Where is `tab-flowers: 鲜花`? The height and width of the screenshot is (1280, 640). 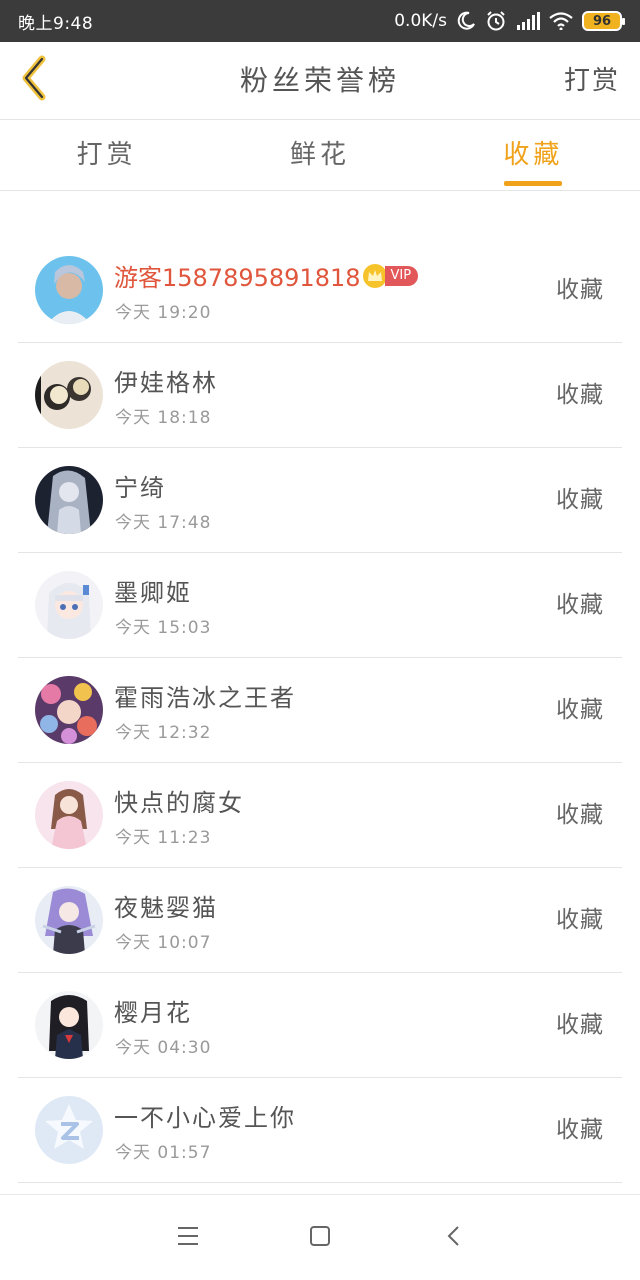
tab-flowers: 鲜花 is located at coordinates (319, 155).